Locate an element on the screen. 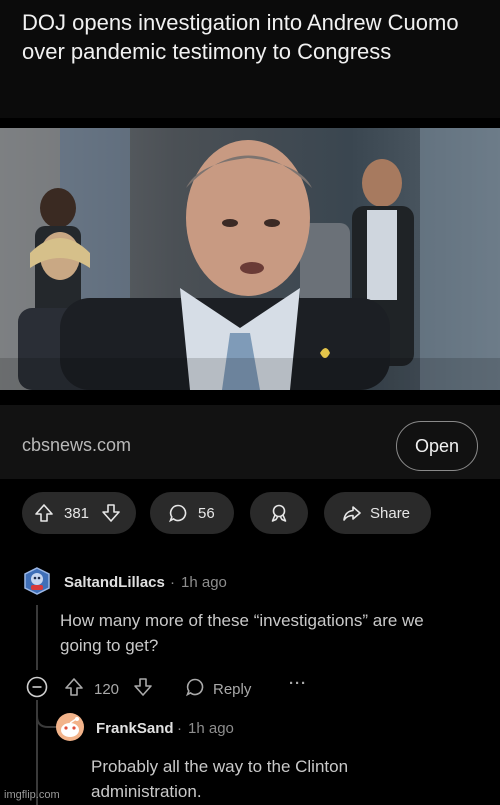  reply-label: Reply is located at coordinates (232, 689).